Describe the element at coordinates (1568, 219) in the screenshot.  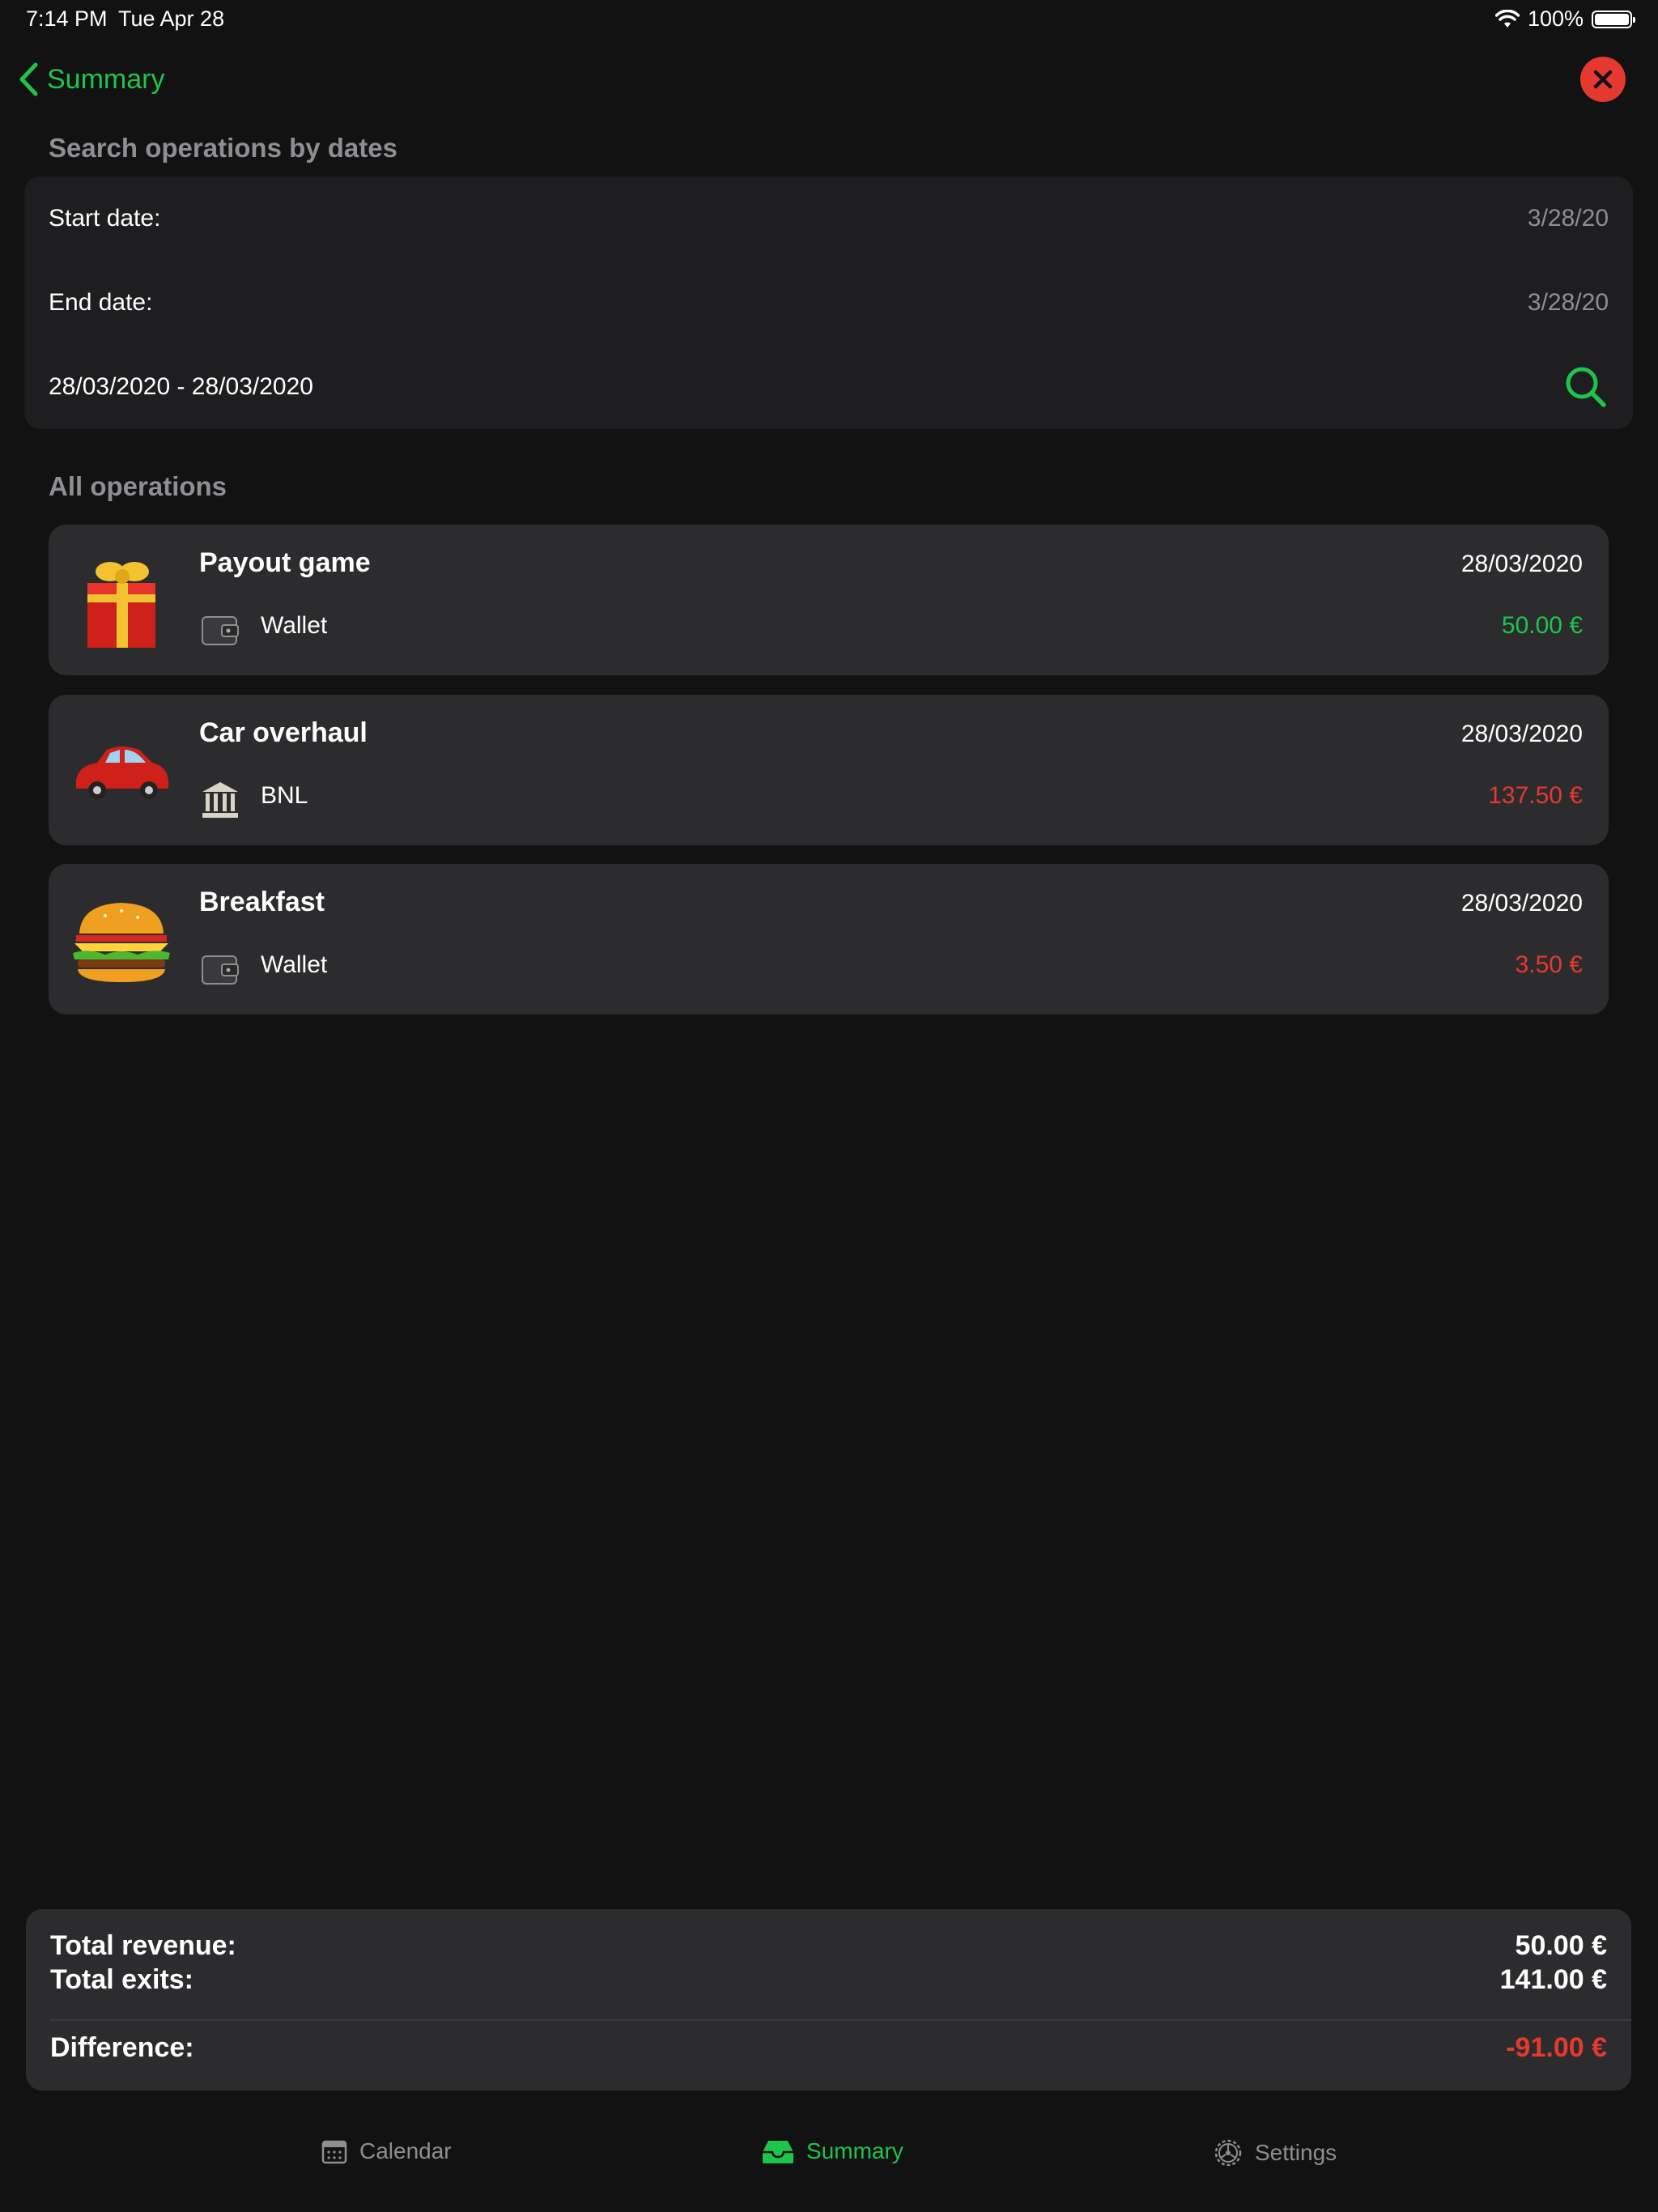
I see `start-date-value: 3/28/20` at that location.